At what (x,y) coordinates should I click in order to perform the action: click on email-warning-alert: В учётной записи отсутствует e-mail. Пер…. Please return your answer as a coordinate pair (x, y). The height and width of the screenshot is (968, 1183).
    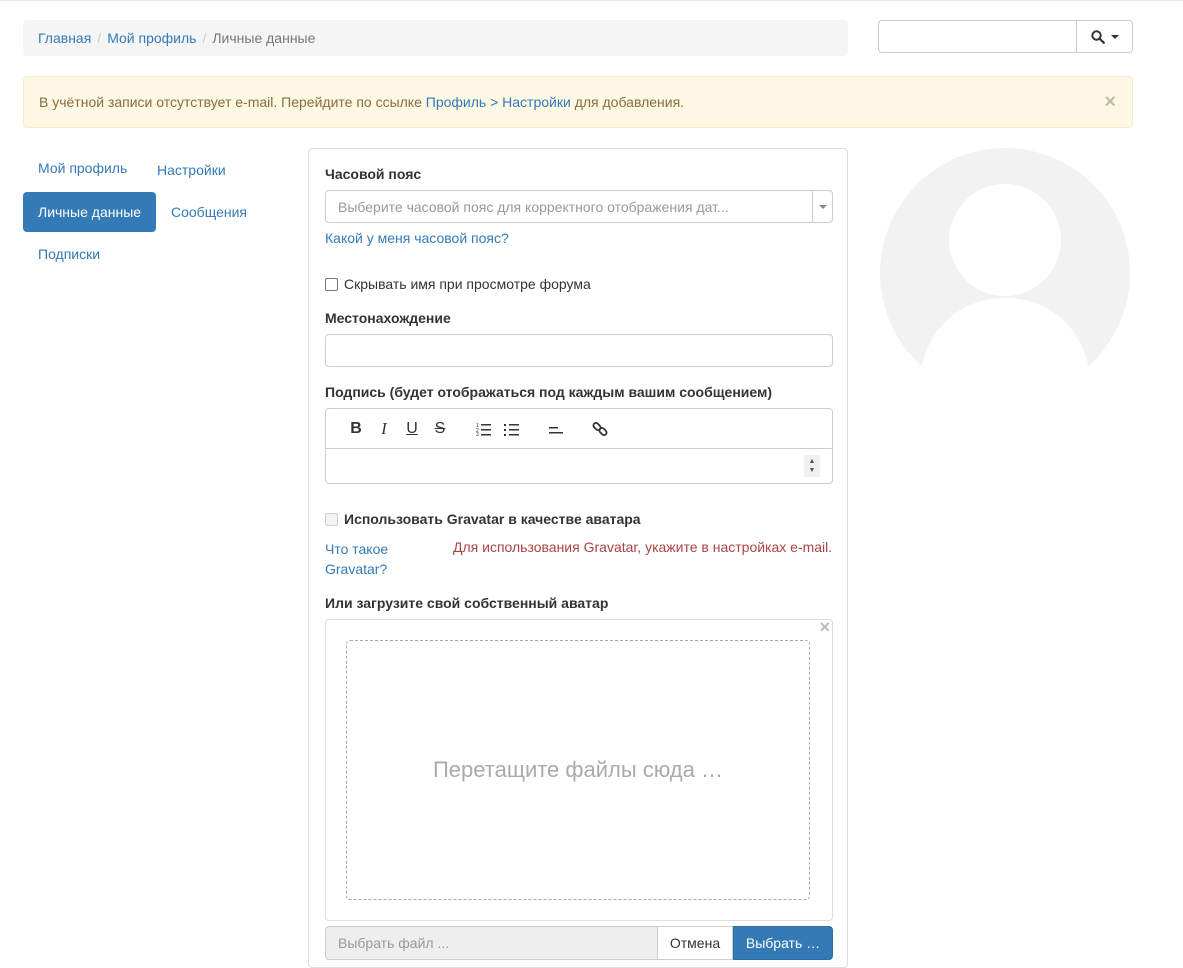
    Looking at the image, I should click on (578, 102).